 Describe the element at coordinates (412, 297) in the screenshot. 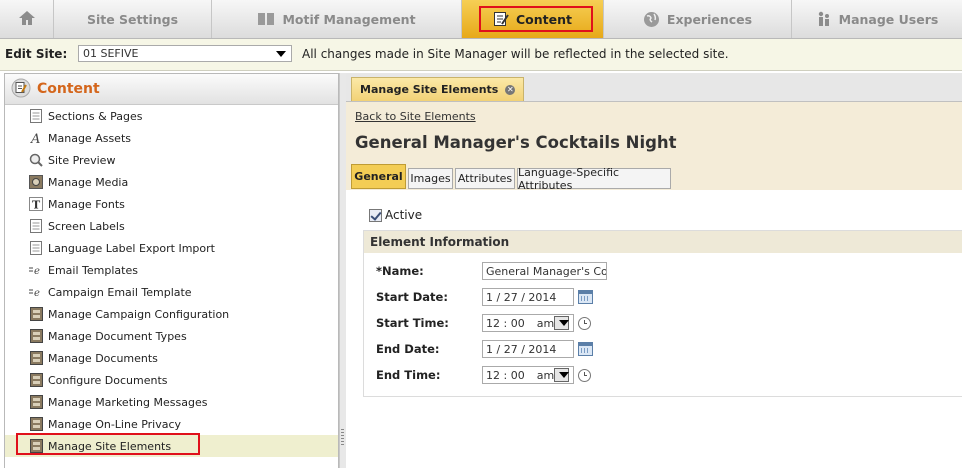

I see `start-date-label: Start Date:` at that location.